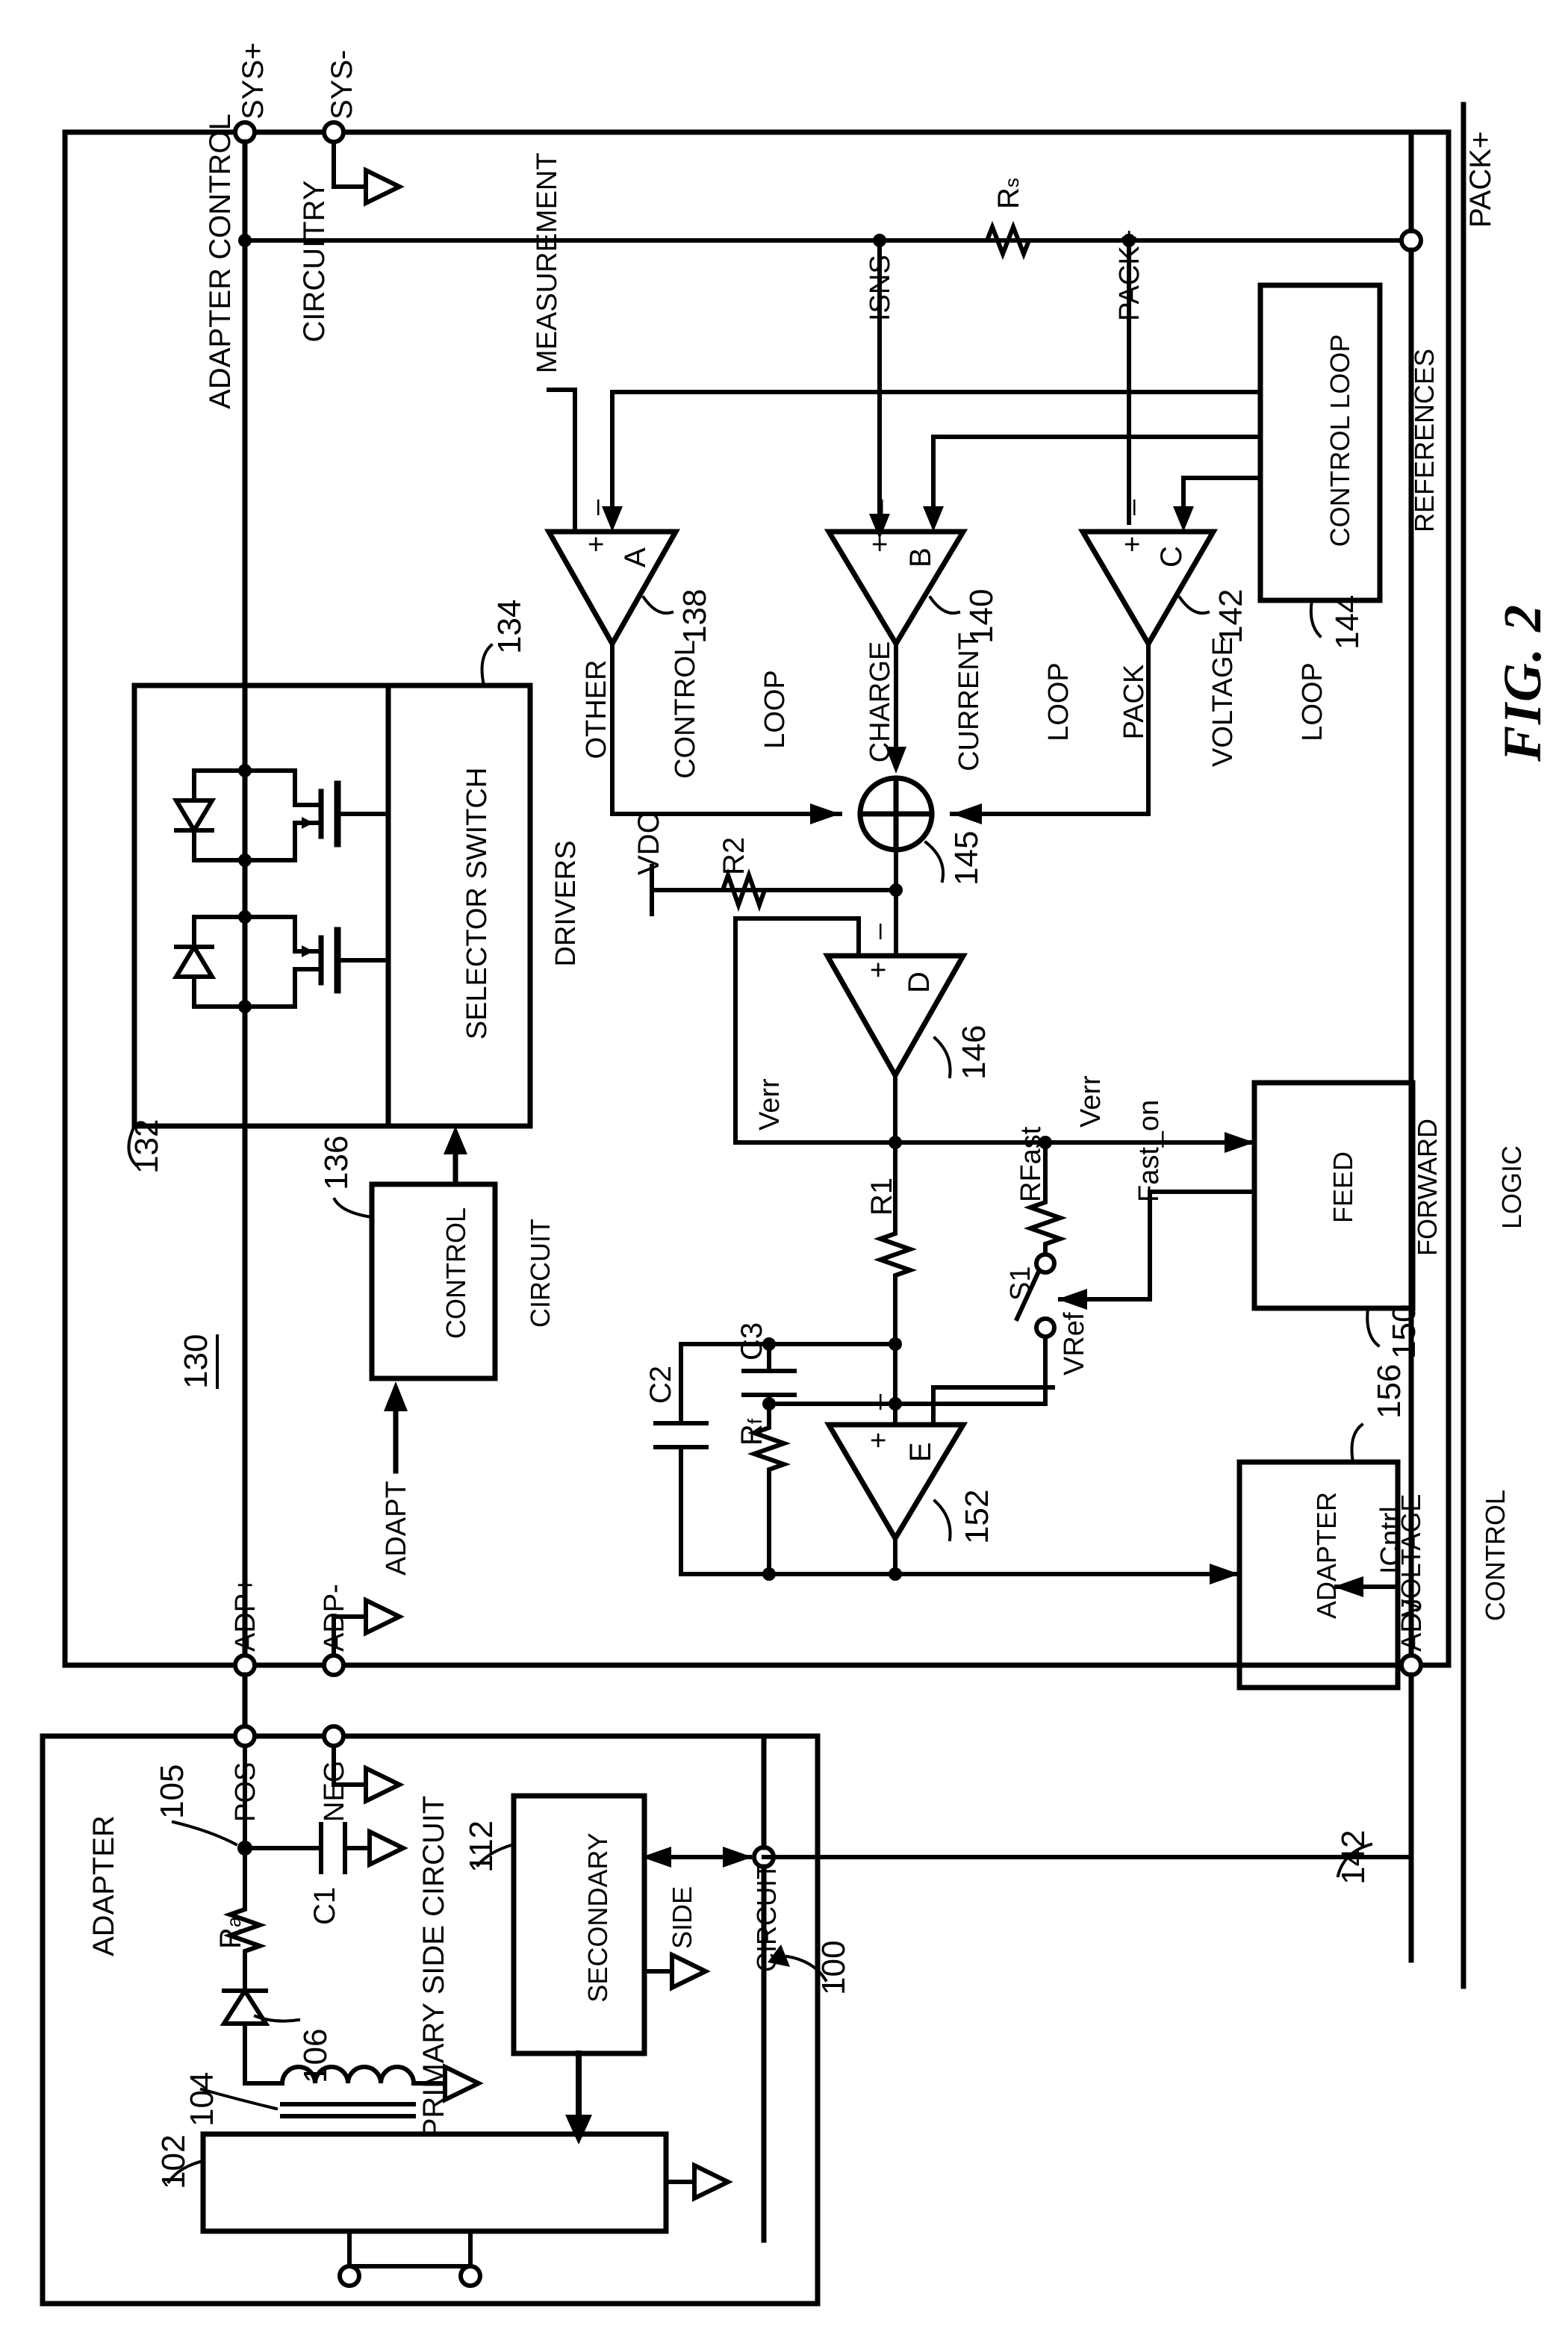 This screenshot has width=1568, height=2326. Describe the element at coordinates (1391, 1540) in the screenshot. I see `label-icntrl: ICntrl` at that location.